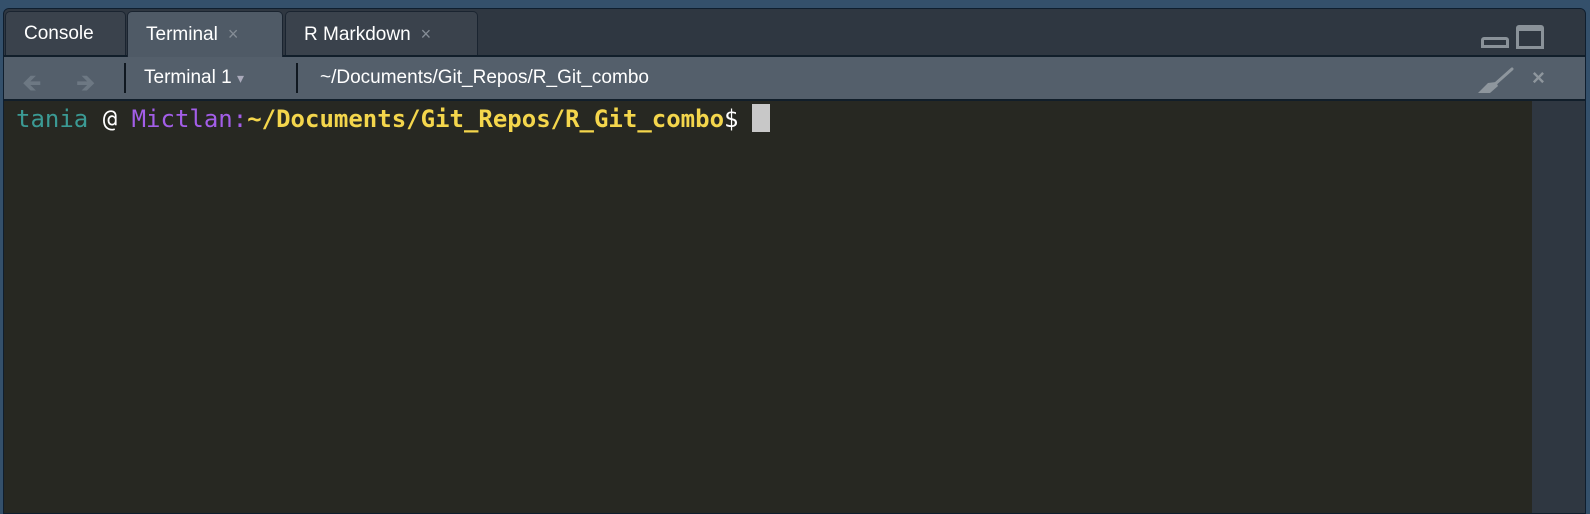 The image size is (1590, 514). I want to click on tab-bar: Console Terminal × R Markdown ×, so click(794, 33).